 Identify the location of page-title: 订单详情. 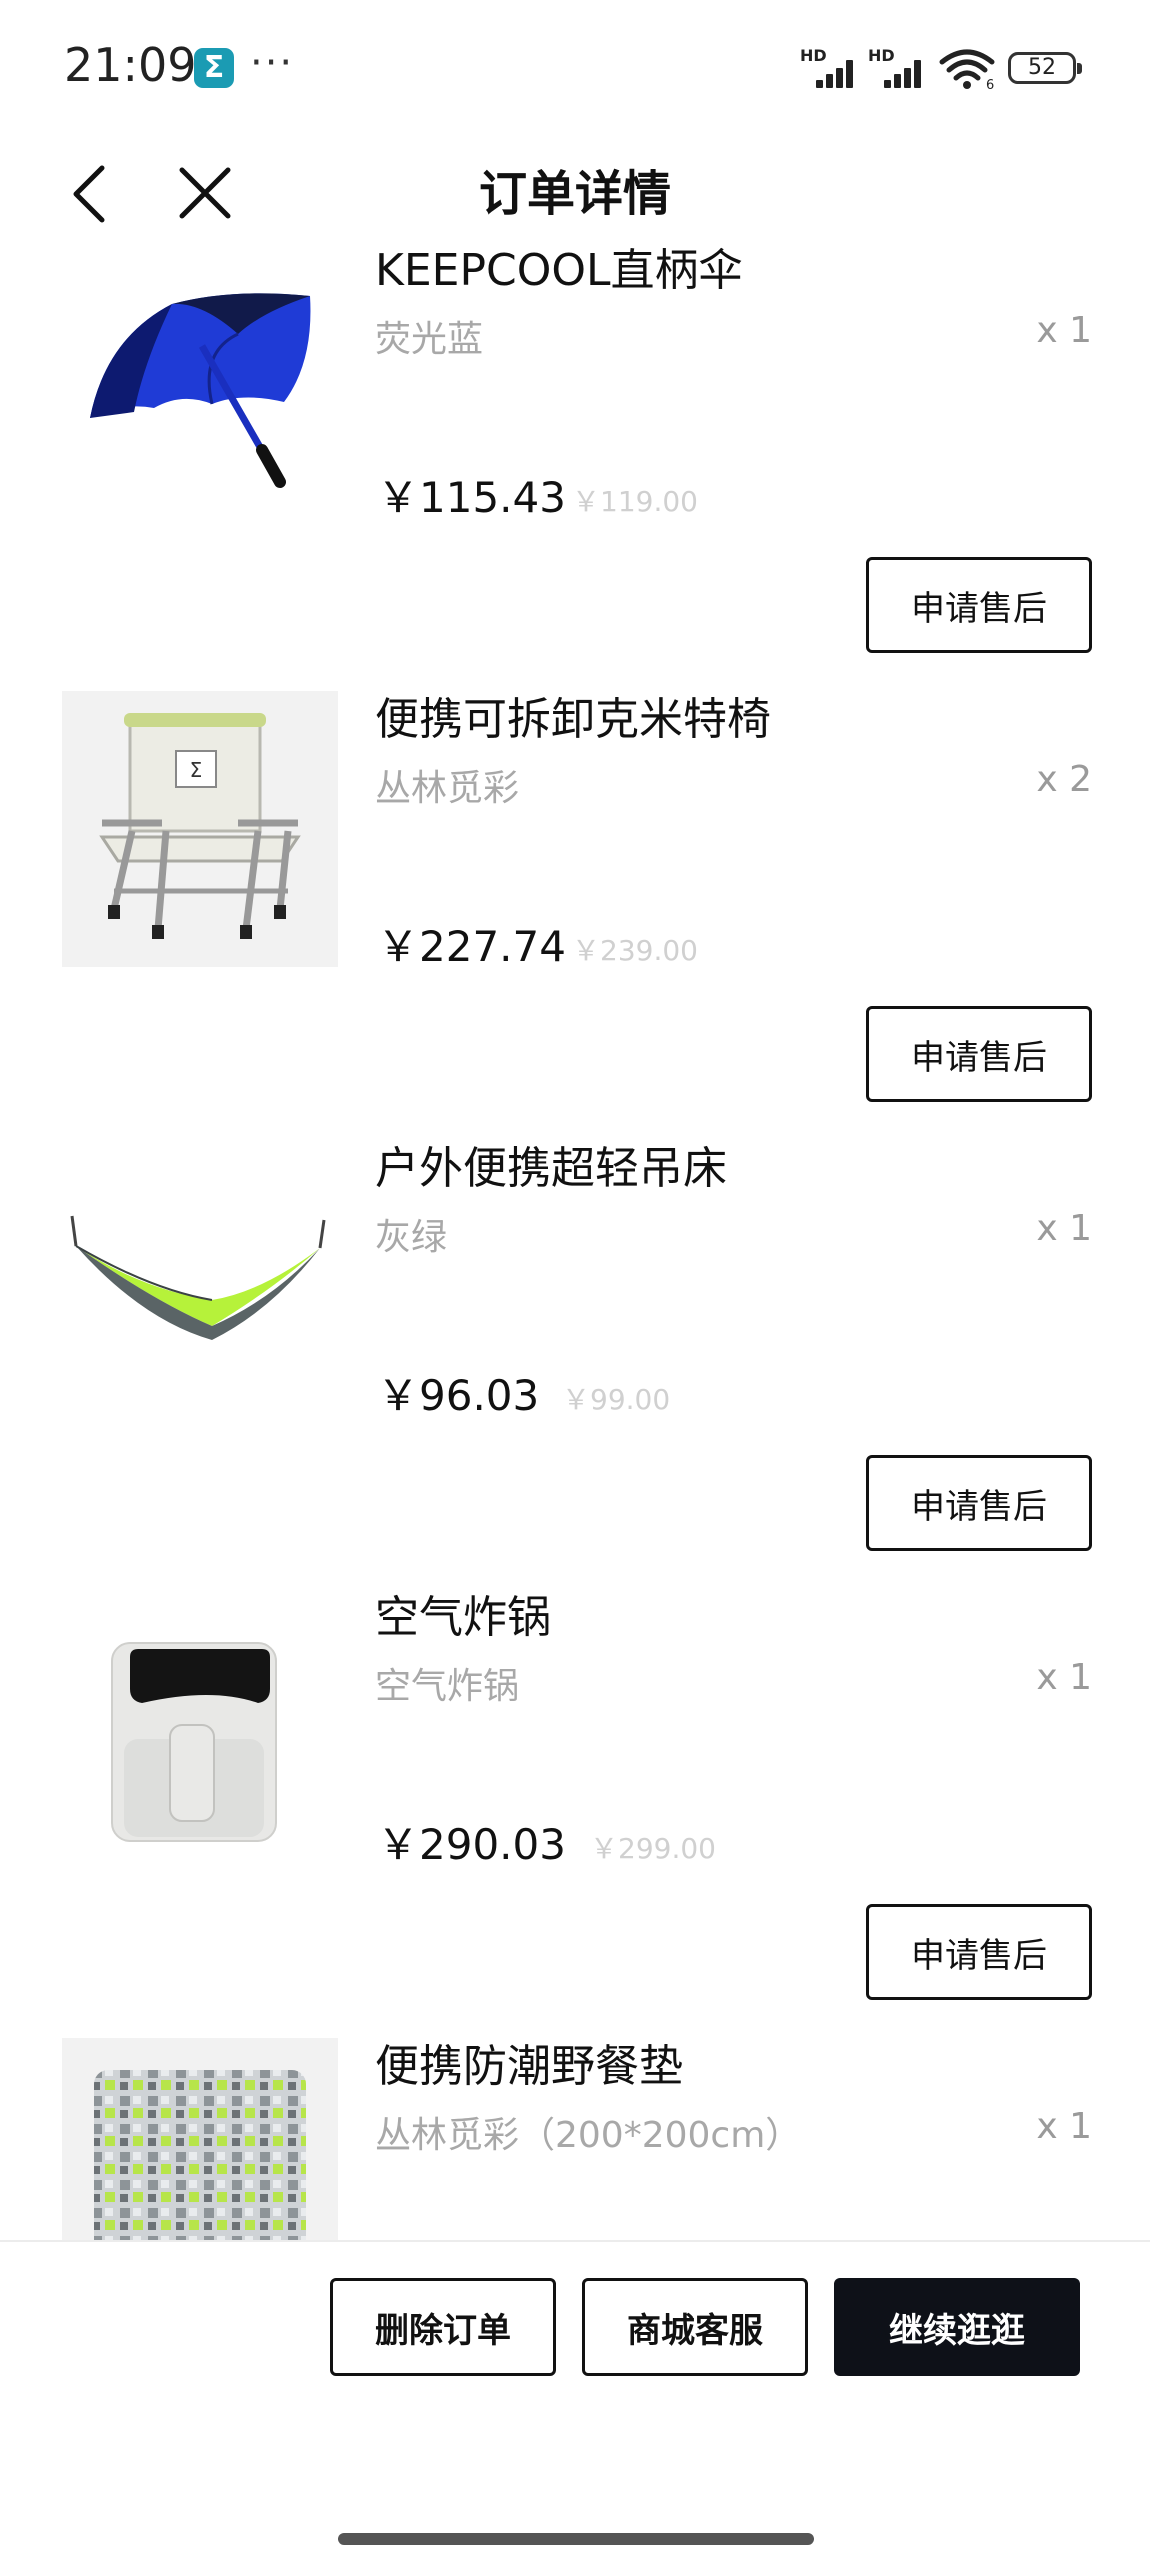
(574, 194).